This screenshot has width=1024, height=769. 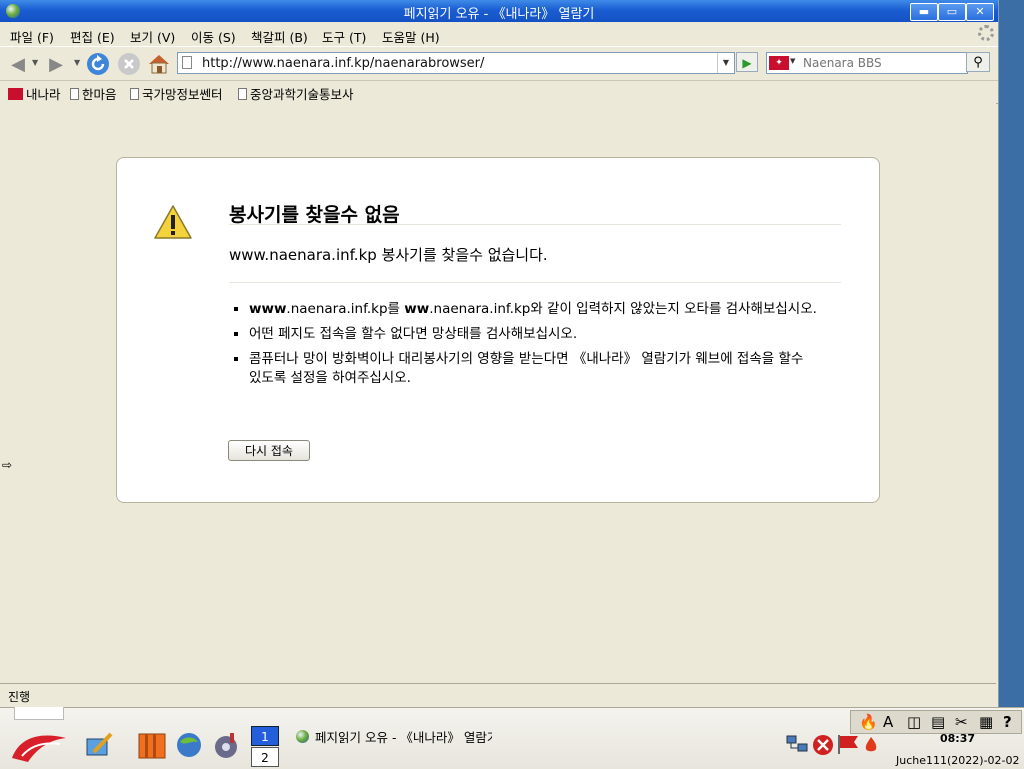 What do you see at coordinates (462, 255) in the screenshot?
I see `error-description-text: 봉사기를 찾을수 없습니다.` at bounding box center [462, 255].